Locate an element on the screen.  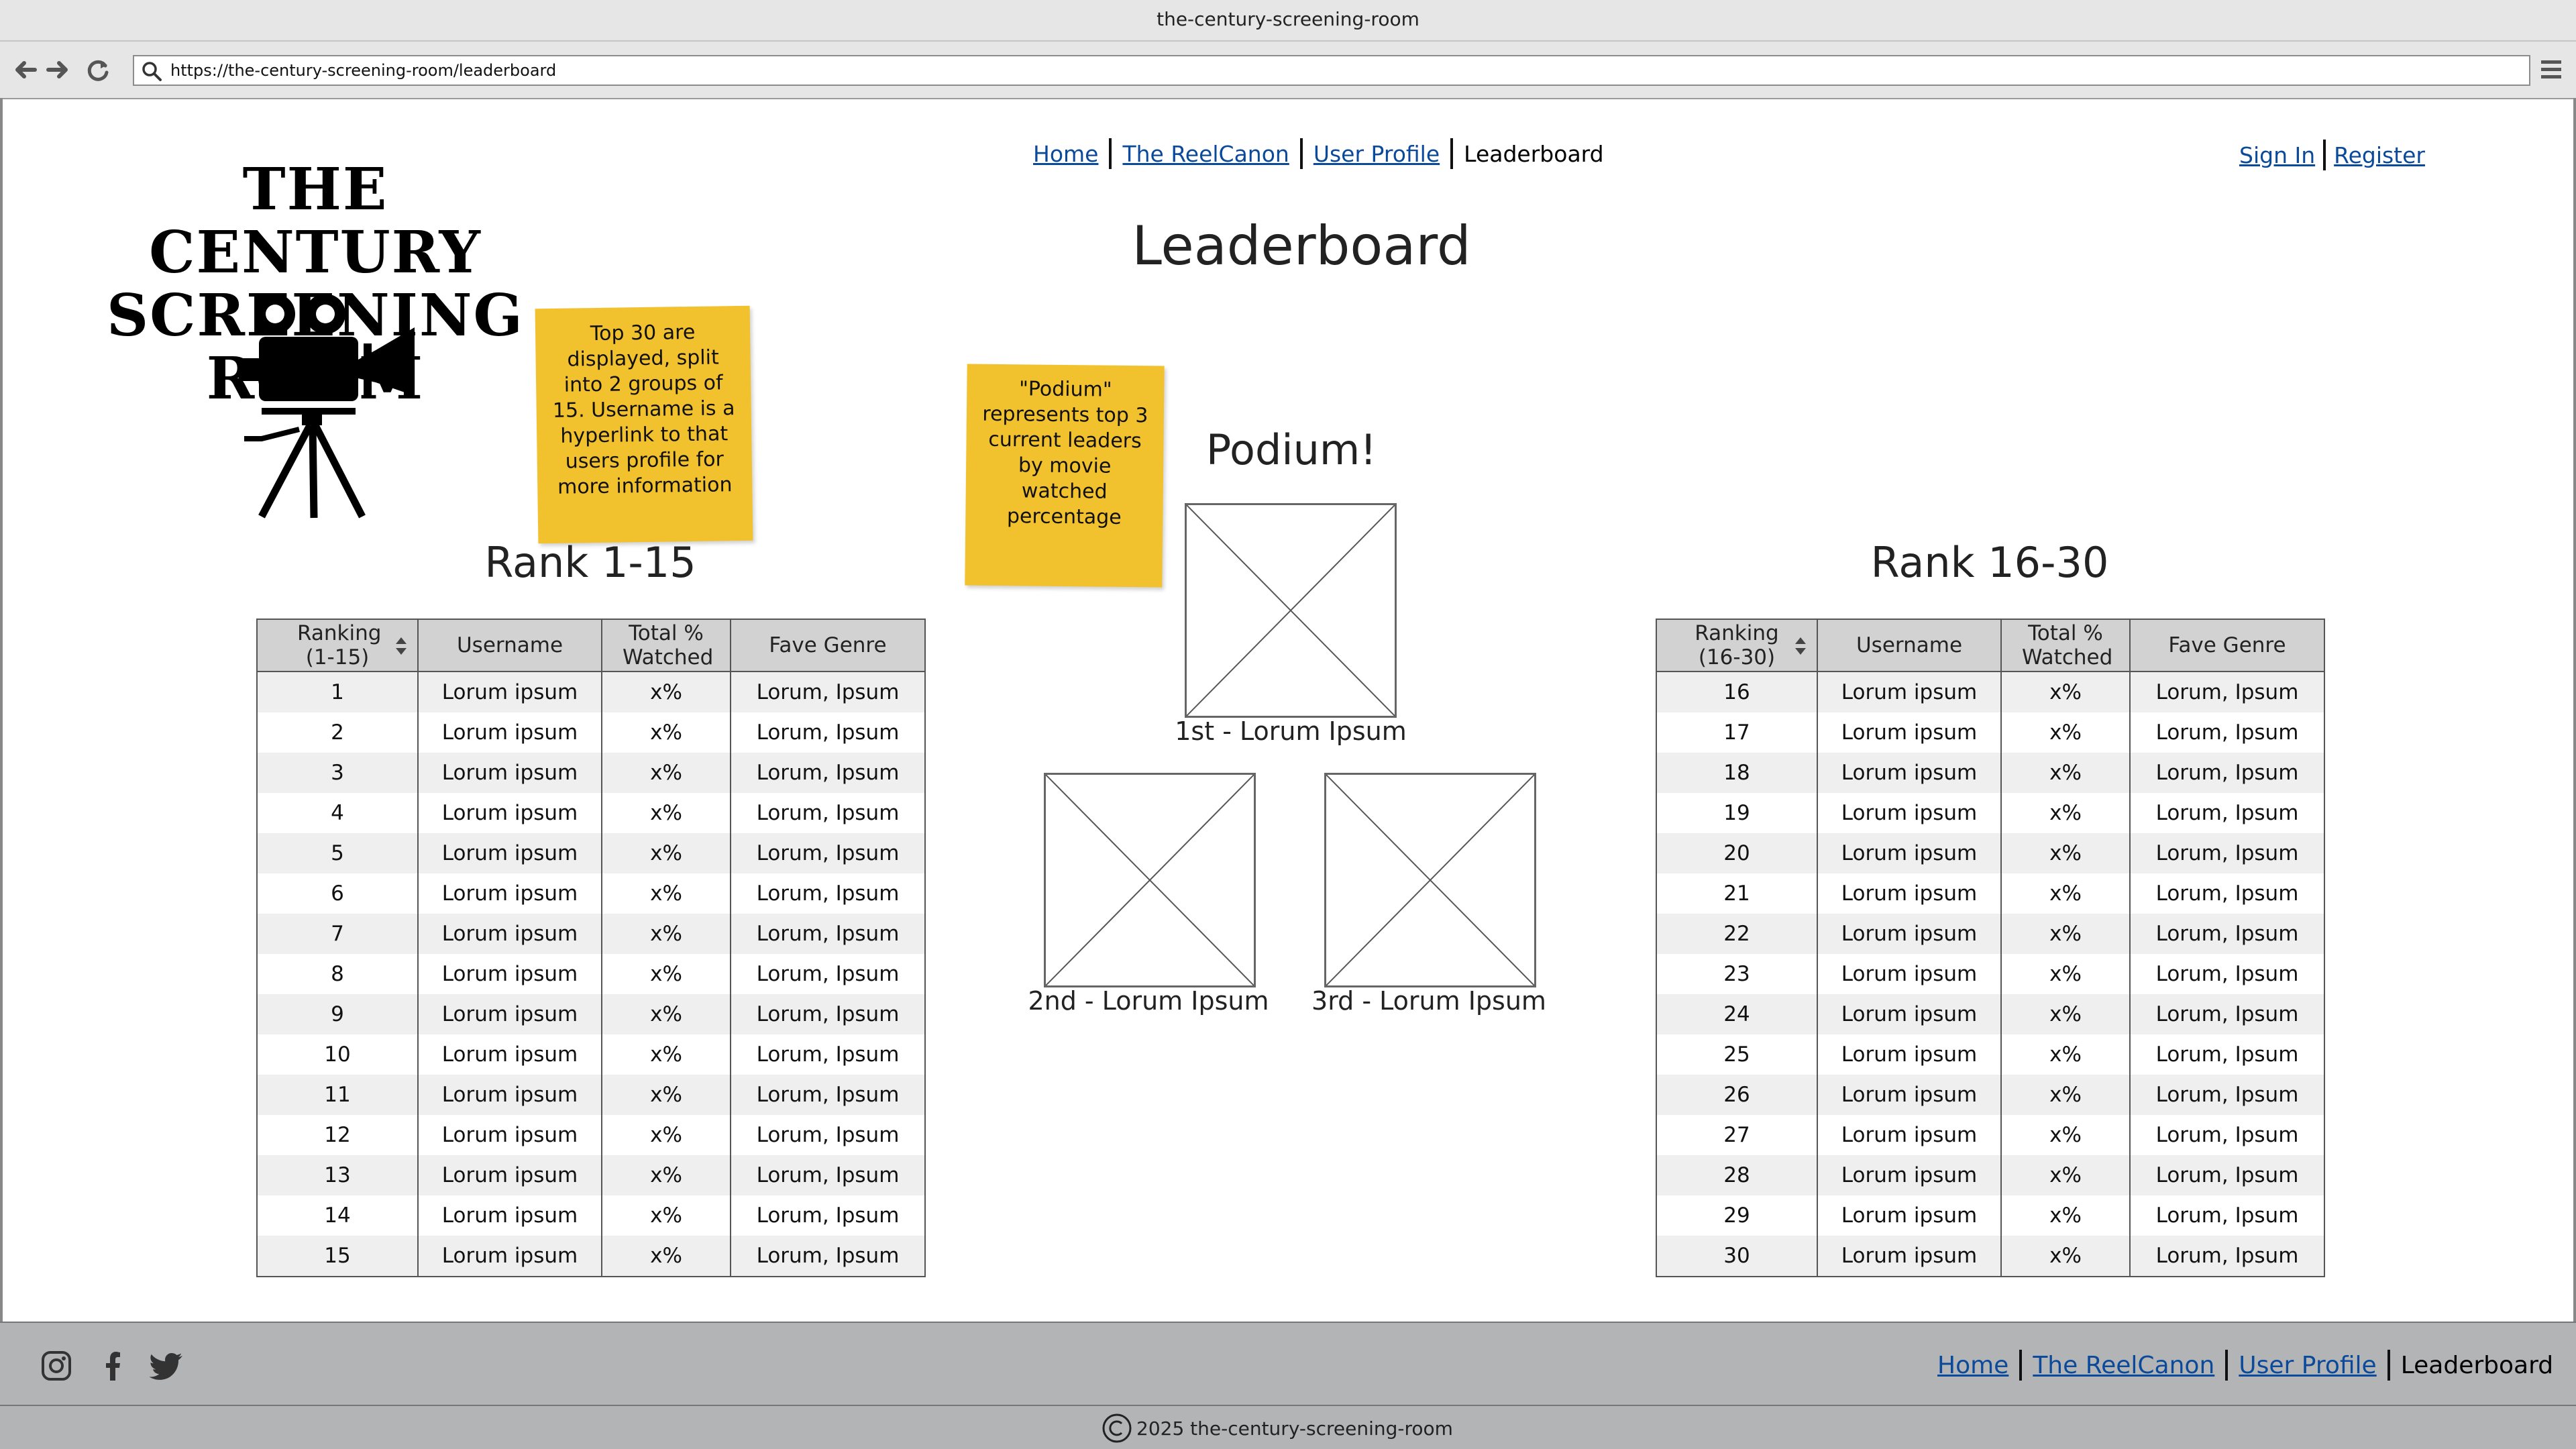
podium-third-image-placeholder is located at coordinates (1430, 880).